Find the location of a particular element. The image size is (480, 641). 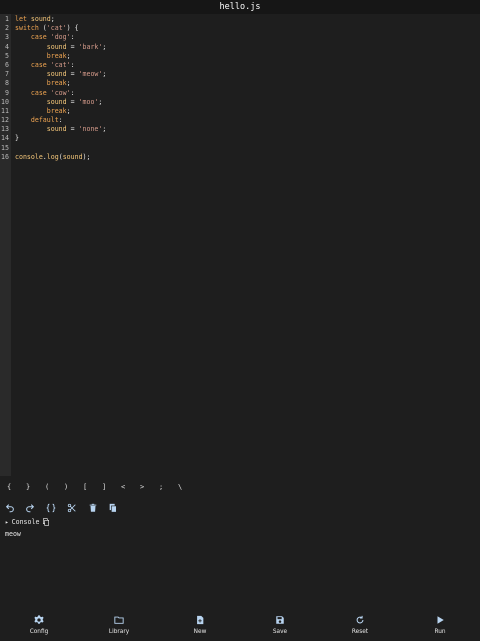

line-number: 14 is located at coordinates (5, 138).